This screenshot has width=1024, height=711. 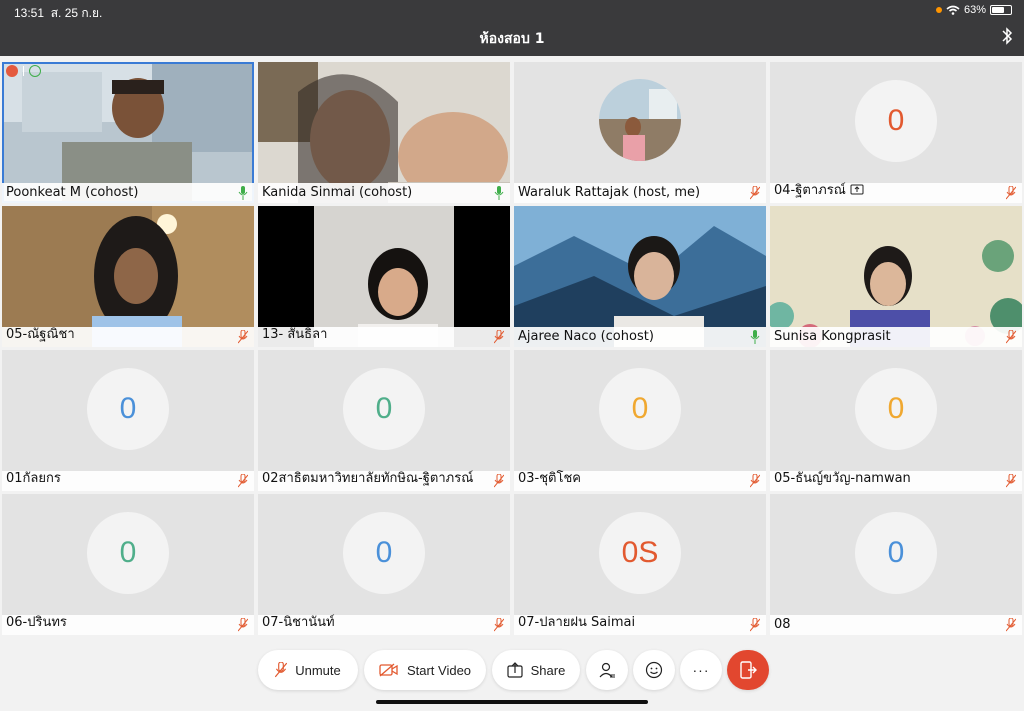 I want to click on participant-tile-05-namwan: 0 05-ธันญ์ขวัญ-namwan, so click(x=896, y=420).